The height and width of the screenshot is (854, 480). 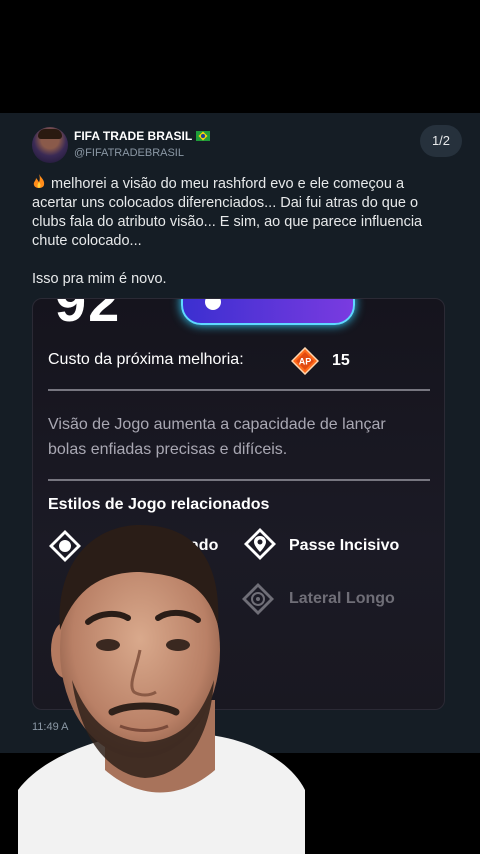 What do you see at coordinates (200, 545) in the screenshot?
I see `style-label-1: cado` at bounding box center [200, 545].